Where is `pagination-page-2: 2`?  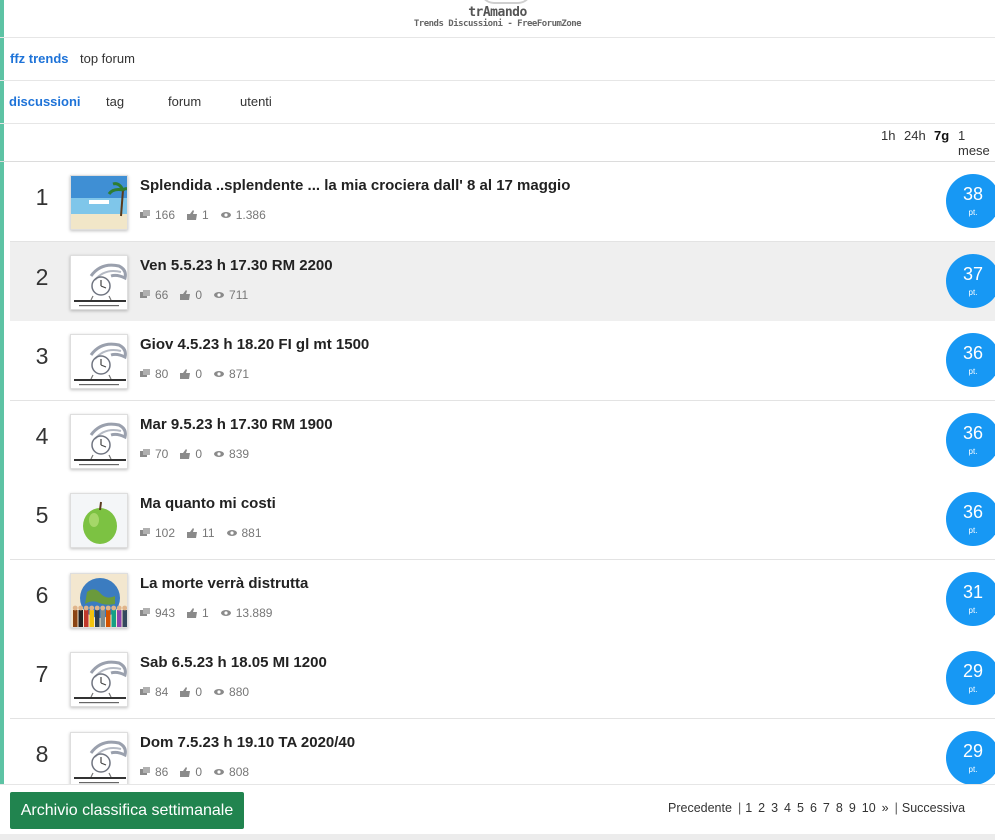
pagination-page-2: 2 is located at coordinates (761, 808).